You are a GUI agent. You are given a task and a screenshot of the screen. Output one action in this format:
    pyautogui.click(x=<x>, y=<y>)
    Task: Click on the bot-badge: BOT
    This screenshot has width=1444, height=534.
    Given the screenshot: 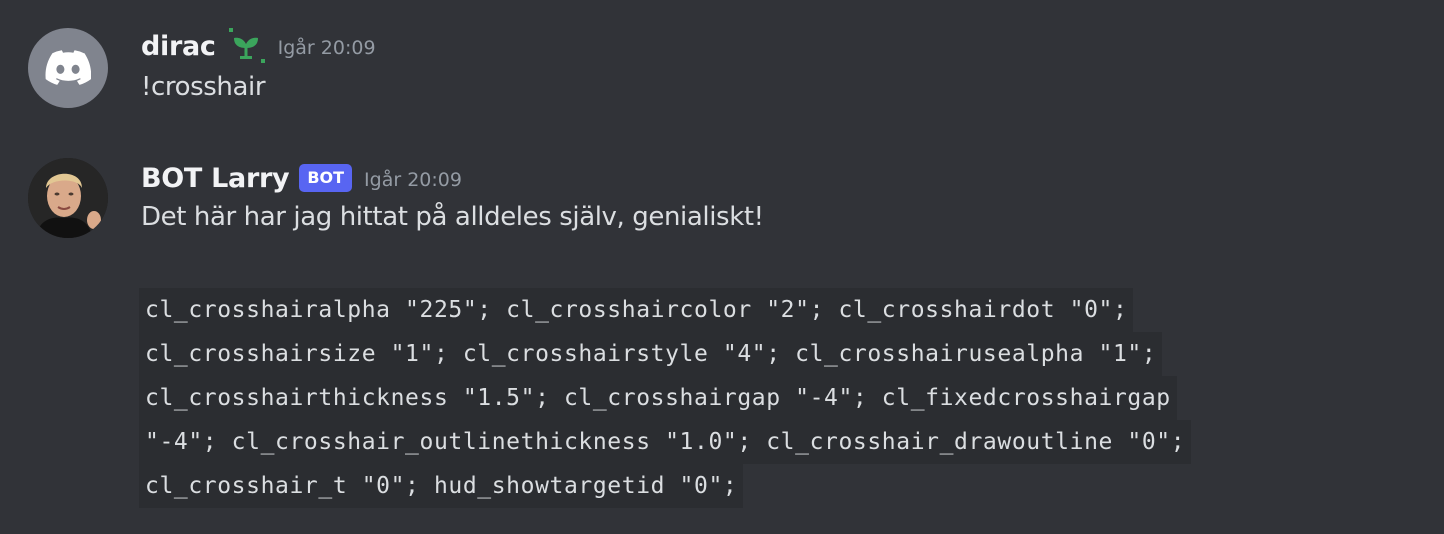 What is the action you would take?
    pyautogui.click(x=326, y=178)
    